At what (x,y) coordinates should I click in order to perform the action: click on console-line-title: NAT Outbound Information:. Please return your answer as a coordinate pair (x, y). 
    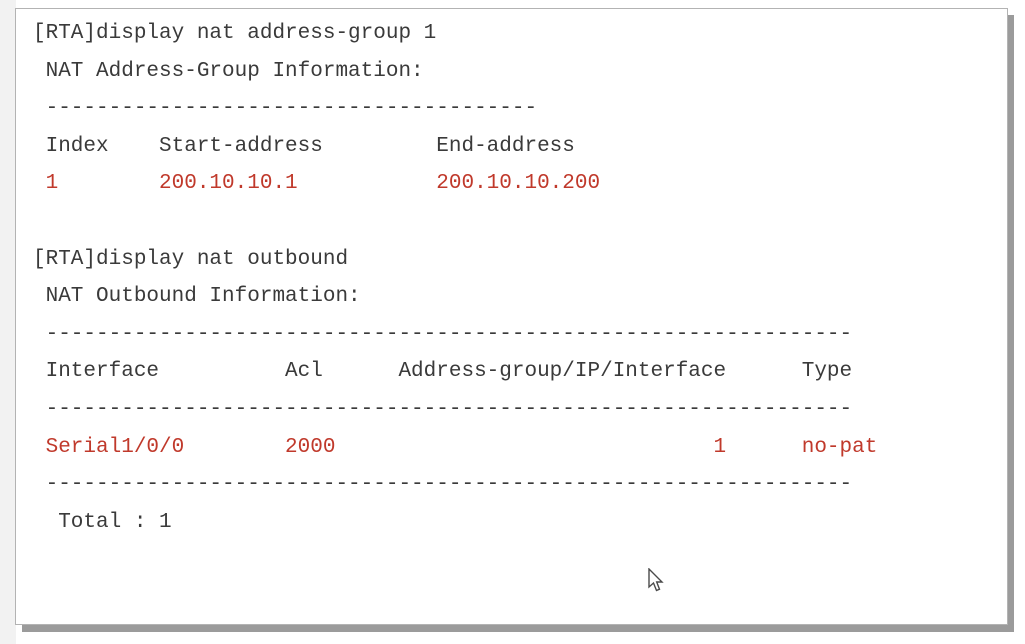
    Looking at the image, I should click on (197, 297).